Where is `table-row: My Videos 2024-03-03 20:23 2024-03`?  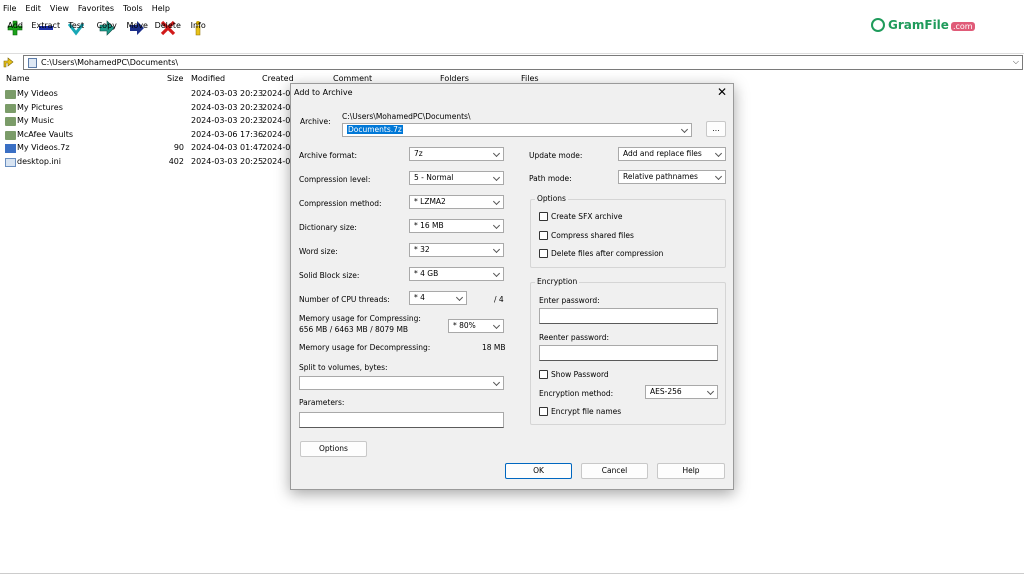 table-row: My Videos 2024-03-03 20:23 2024-03 is located at coordinates (150, 95).